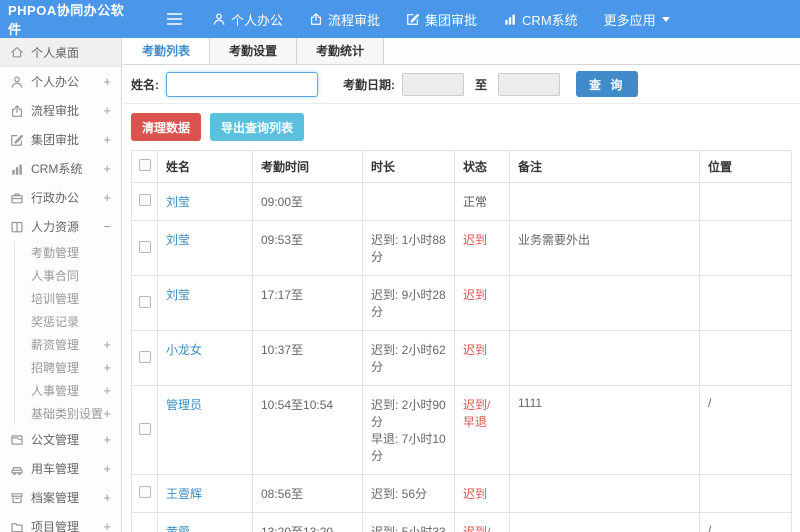  What do you see at coordinates (354, 20) in the screenshot?
I see `navbar-item-label: 流程审批` at bounding box center [354, 20].